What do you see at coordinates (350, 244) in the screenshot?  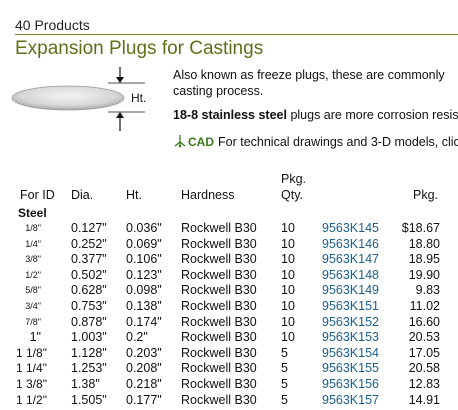 I see `part-number-link: 9563K146` at bounding box center [350, 244].